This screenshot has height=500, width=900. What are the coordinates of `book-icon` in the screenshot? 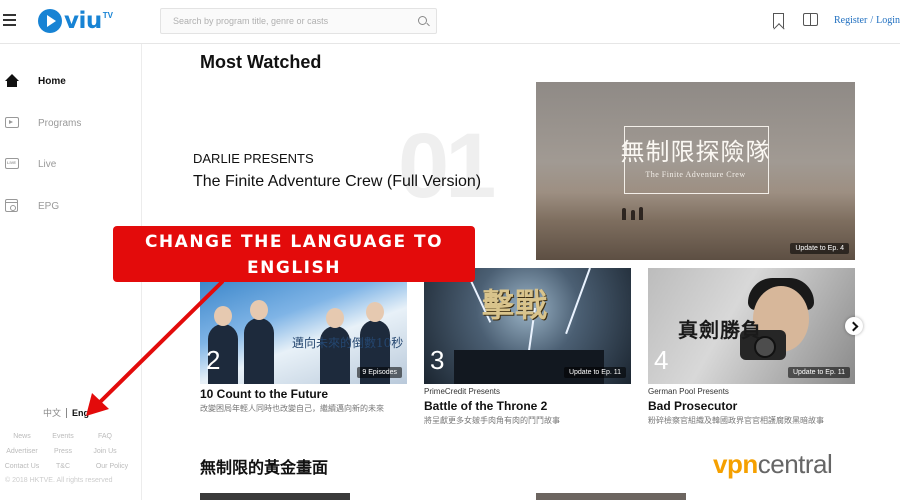 It's located at (811, 20).